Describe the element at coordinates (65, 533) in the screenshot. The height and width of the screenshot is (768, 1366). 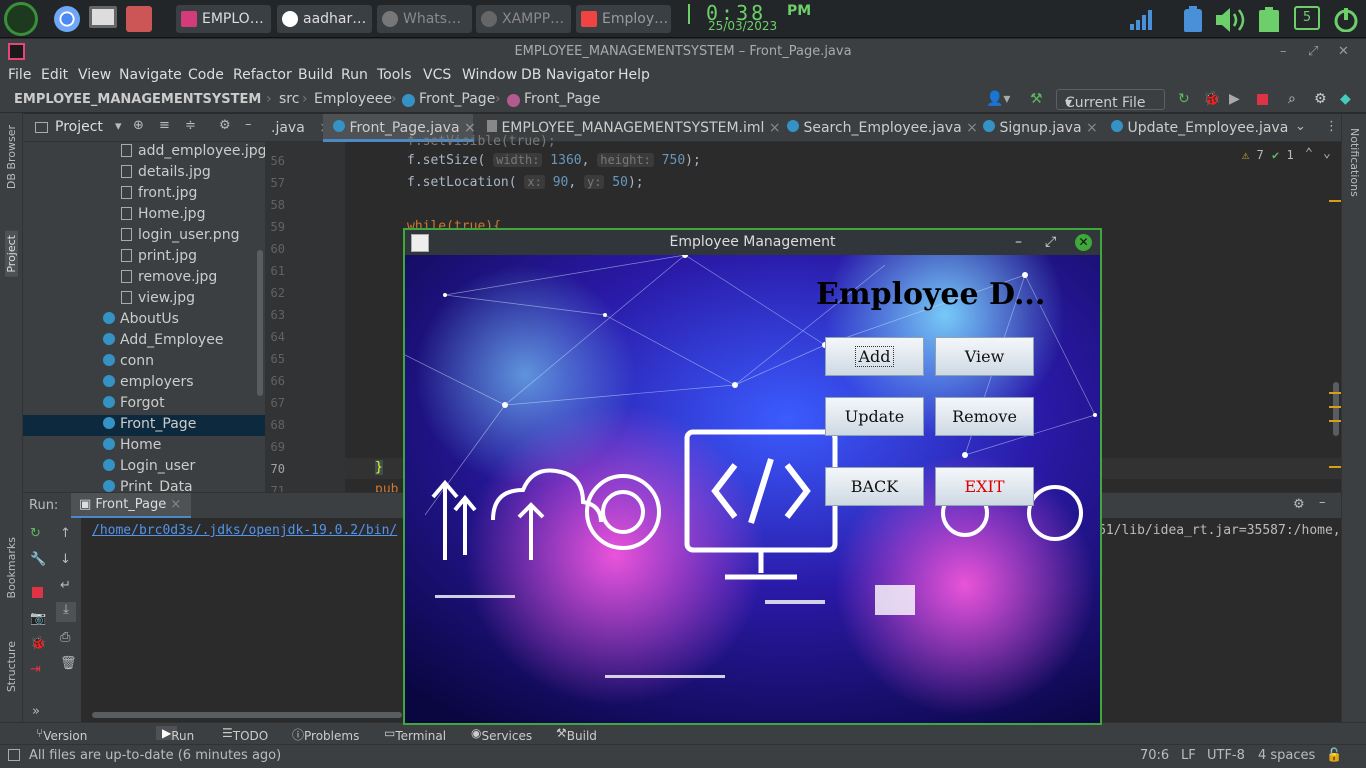
I see `arrow-up-icon: ↑` at that location.